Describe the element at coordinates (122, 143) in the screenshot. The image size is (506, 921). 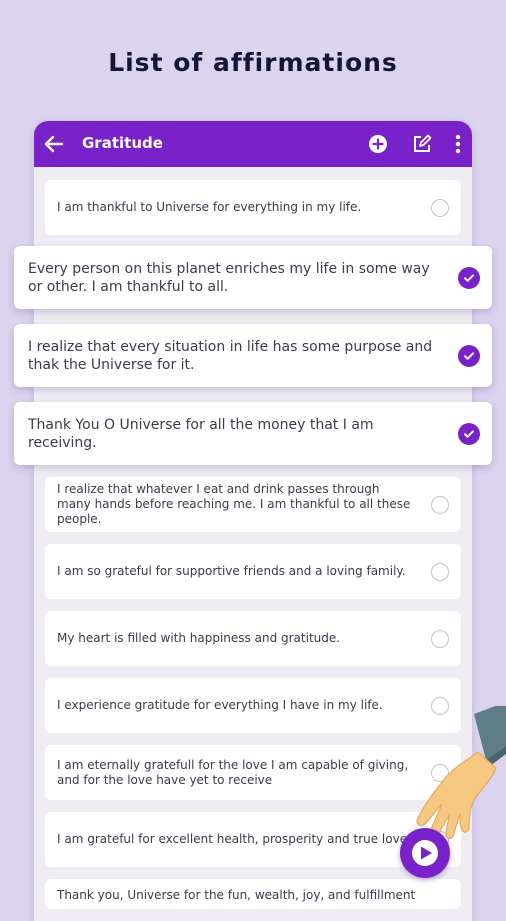
I see `app-bar-title: Gratitude` at that location.